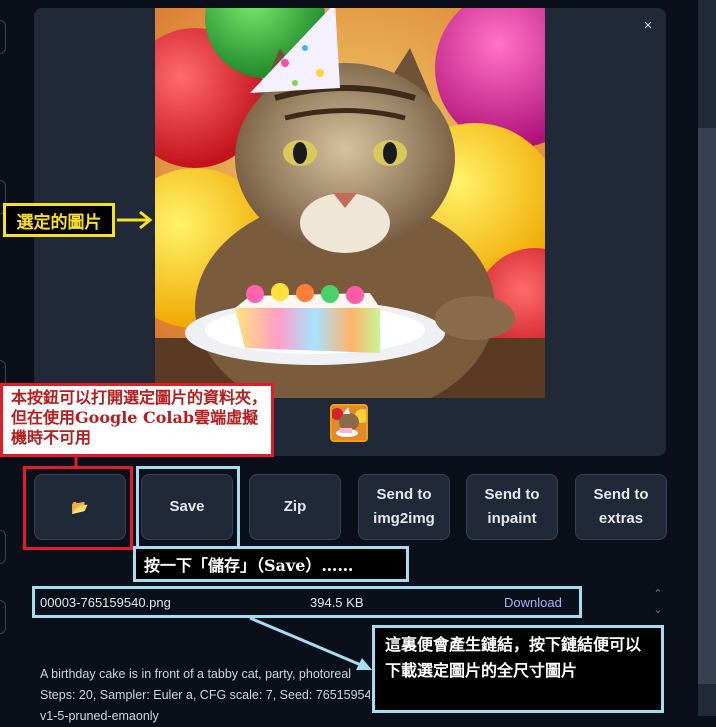 The image size is (716, 727). Describe the element at coordinates (7, 358) in the screenshot. I see `left-rail` at that location.